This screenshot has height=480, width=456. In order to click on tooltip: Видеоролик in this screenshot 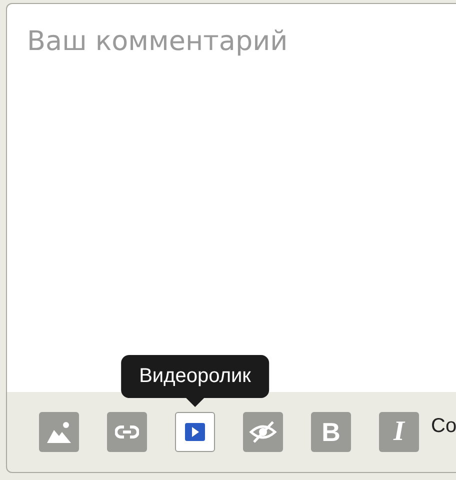, I will do `click(195, 376)`.